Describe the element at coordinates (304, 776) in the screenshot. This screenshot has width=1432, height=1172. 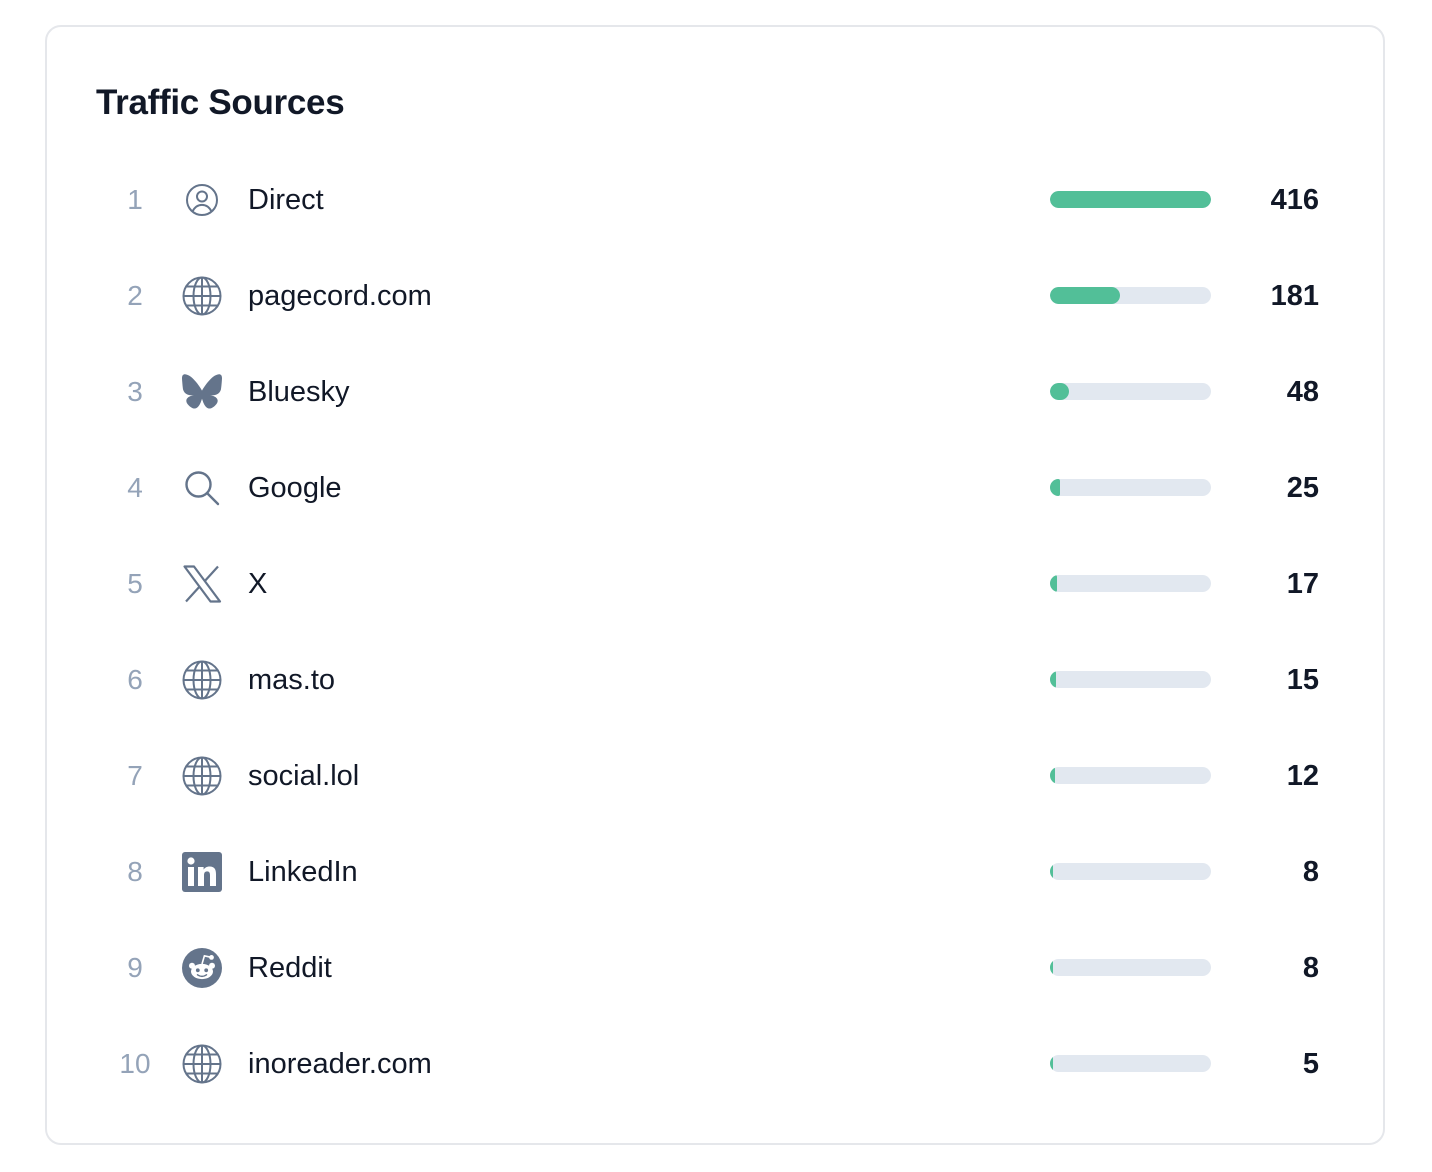
I see `source-label: social.lol` at that location.